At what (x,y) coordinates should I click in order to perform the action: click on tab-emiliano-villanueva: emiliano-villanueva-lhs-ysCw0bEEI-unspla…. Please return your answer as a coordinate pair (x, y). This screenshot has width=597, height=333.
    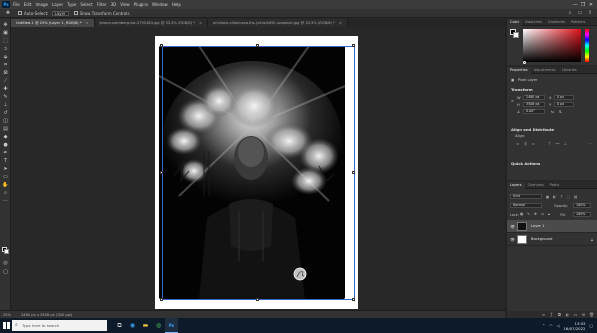
    Looking at the image, I should click on (278, 23).